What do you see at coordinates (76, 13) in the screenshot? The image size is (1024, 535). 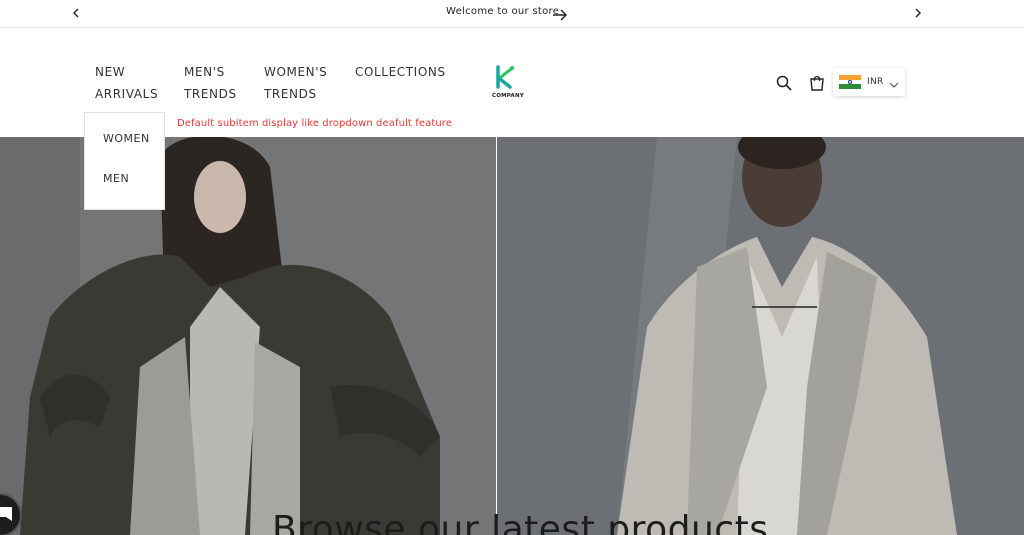 I see `chevron-left-icon` at bounding box center [76, 13].